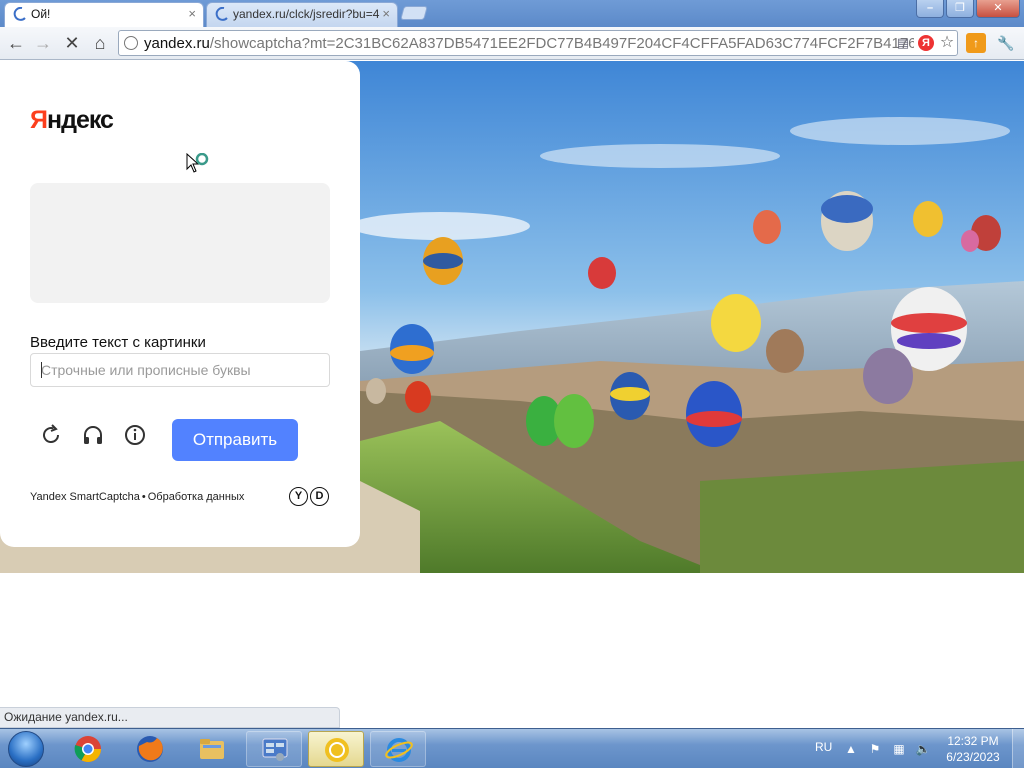  Describe the element at coordinates (197, 163) in the screenshot. I see `mouse-cursor-busy-icon` at that location.